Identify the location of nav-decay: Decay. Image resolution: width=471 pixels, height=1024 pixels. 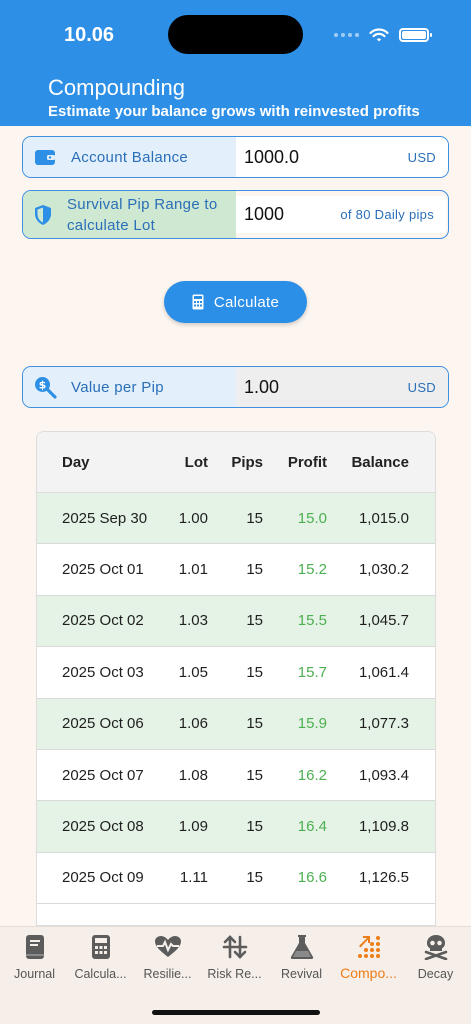
(435, 956).